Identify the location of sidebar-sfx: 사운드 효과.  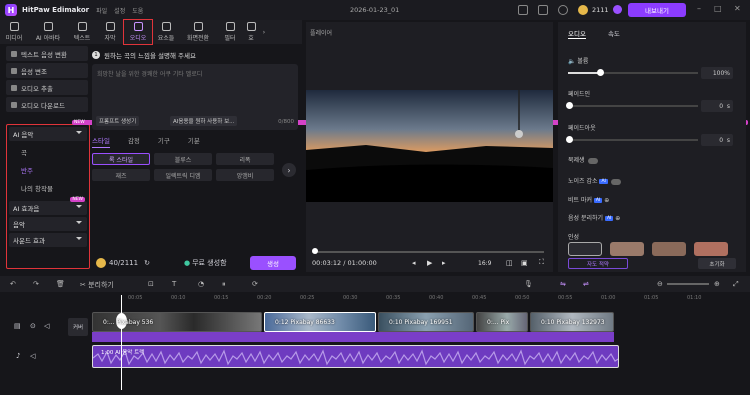
(48, 240).